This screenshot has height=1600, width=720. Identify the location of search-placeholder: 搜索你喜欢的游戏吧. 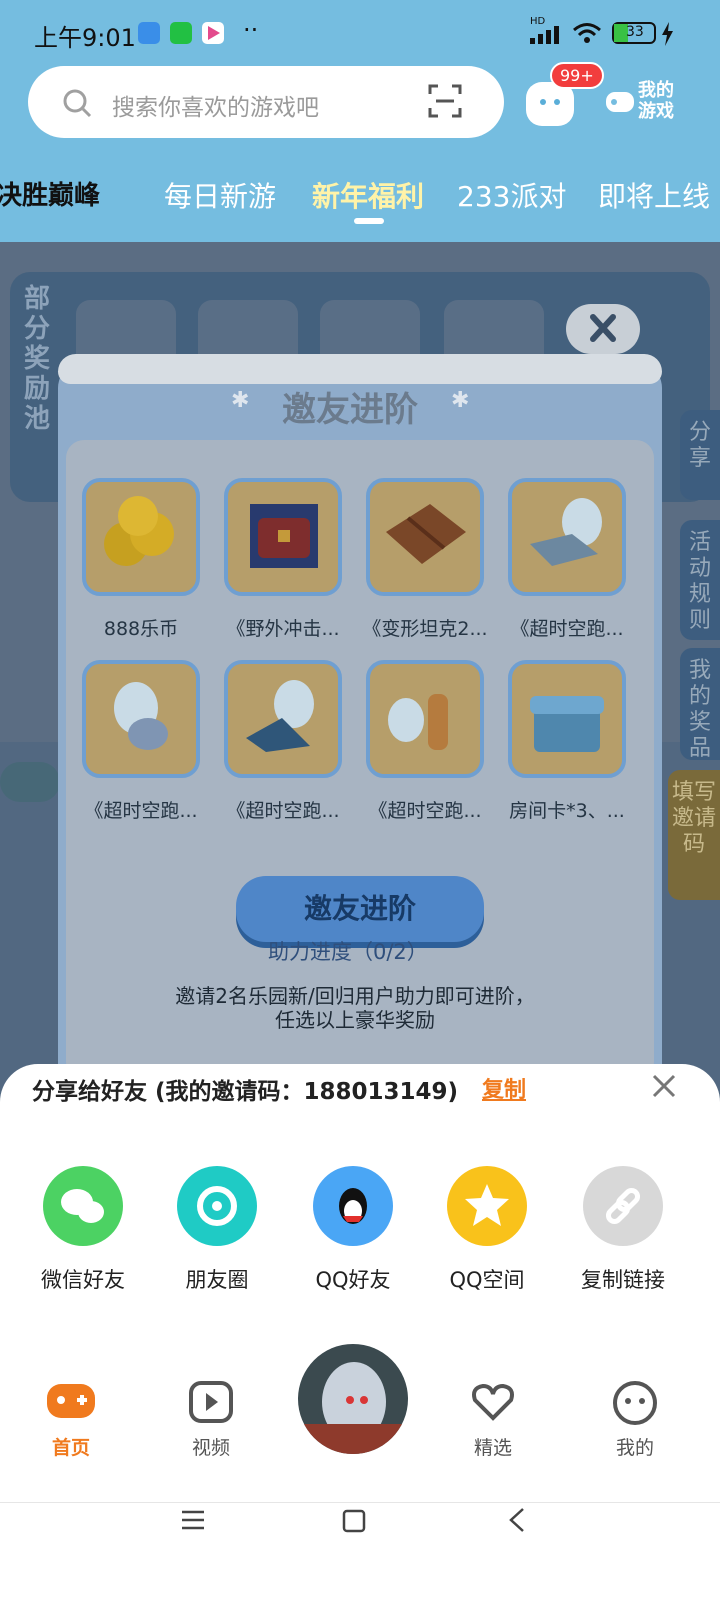
(215, 108).